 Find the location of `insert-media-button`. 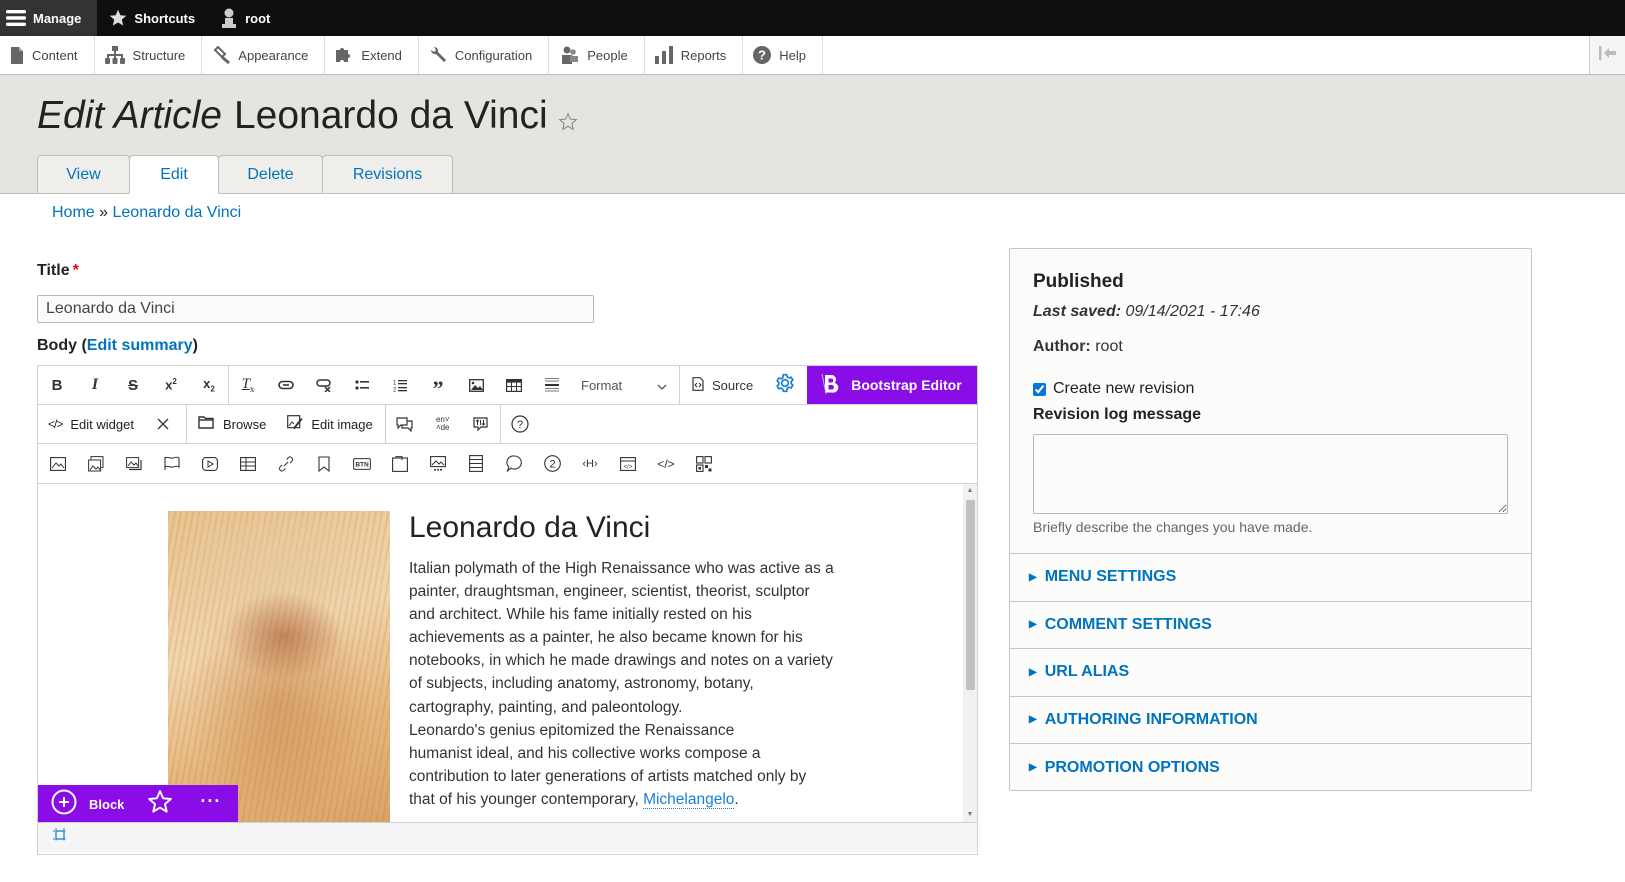

insert-media-button is located at coordinates (438, 464).